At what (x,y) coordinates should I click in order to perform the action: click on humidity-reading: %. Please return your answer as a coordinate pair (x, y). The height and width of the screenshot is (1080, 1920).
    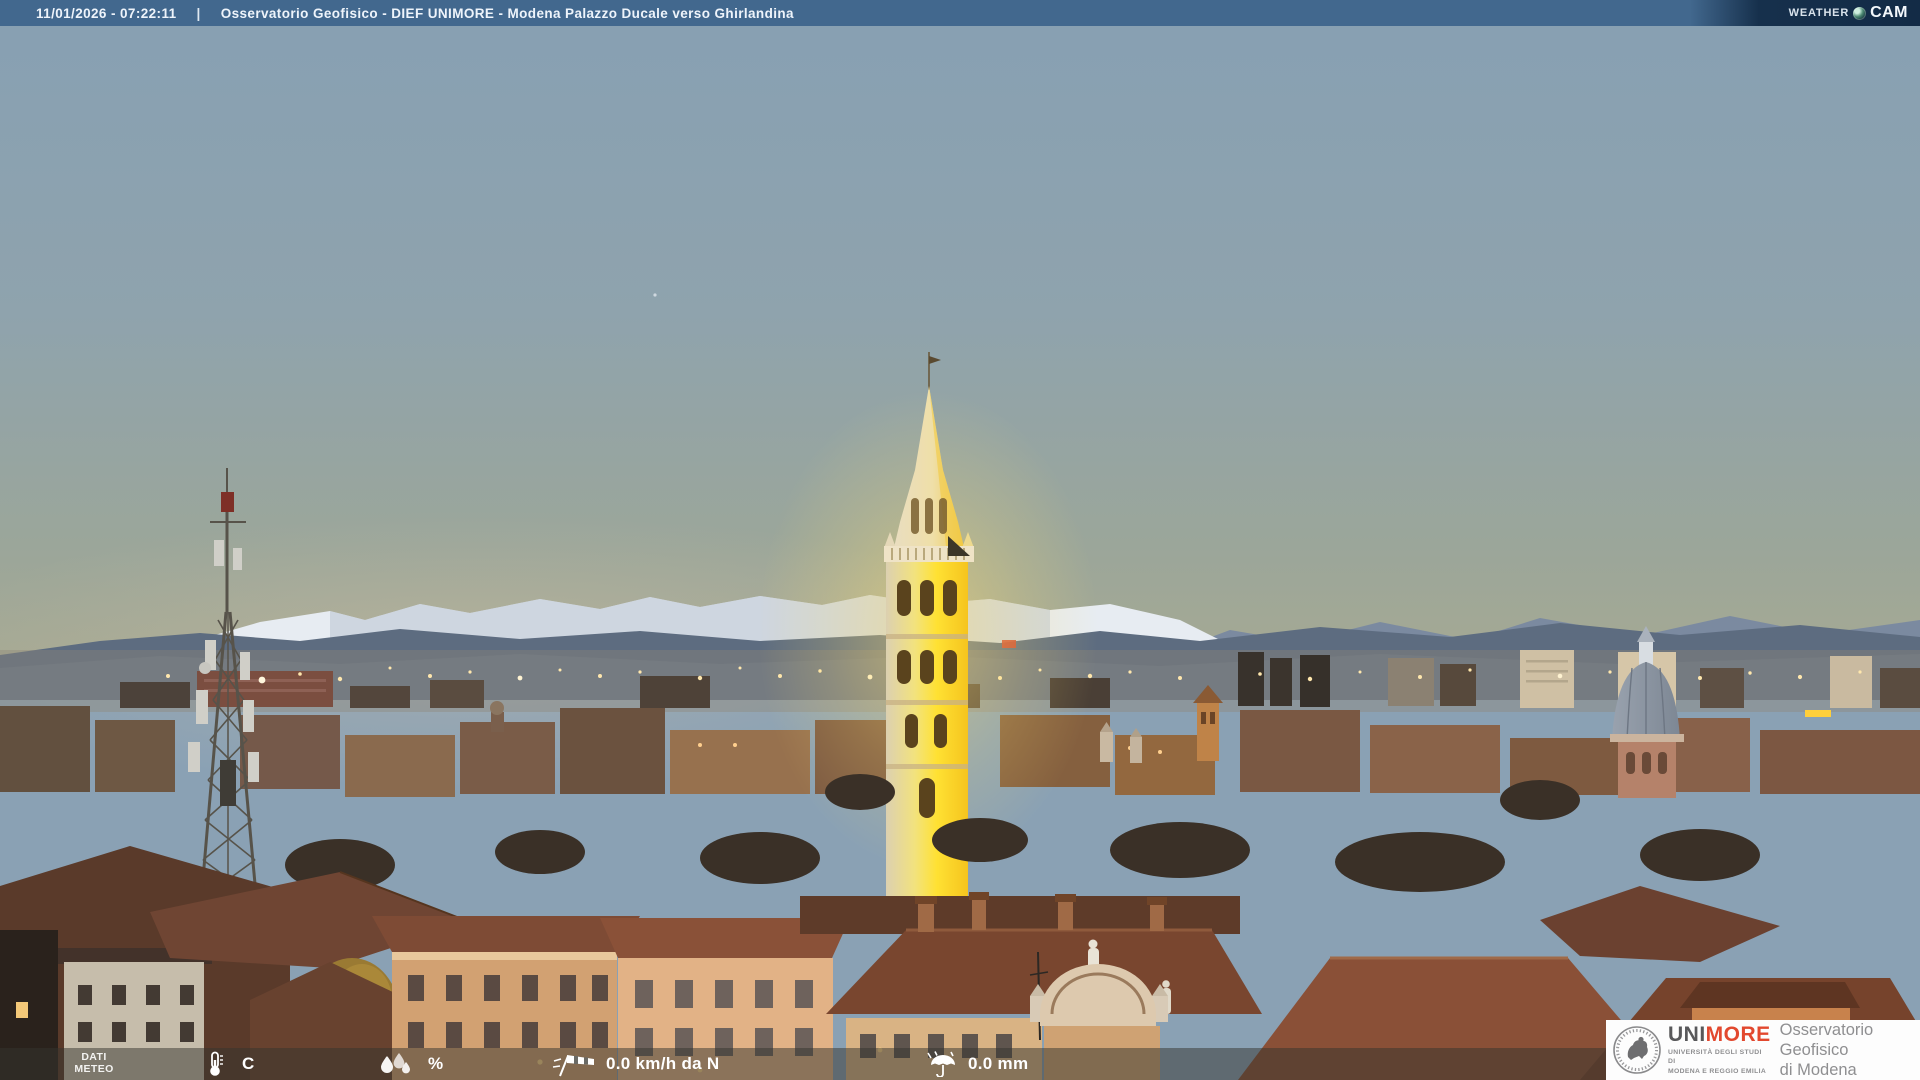
    Looking at the image, I should click on (410, 1064).